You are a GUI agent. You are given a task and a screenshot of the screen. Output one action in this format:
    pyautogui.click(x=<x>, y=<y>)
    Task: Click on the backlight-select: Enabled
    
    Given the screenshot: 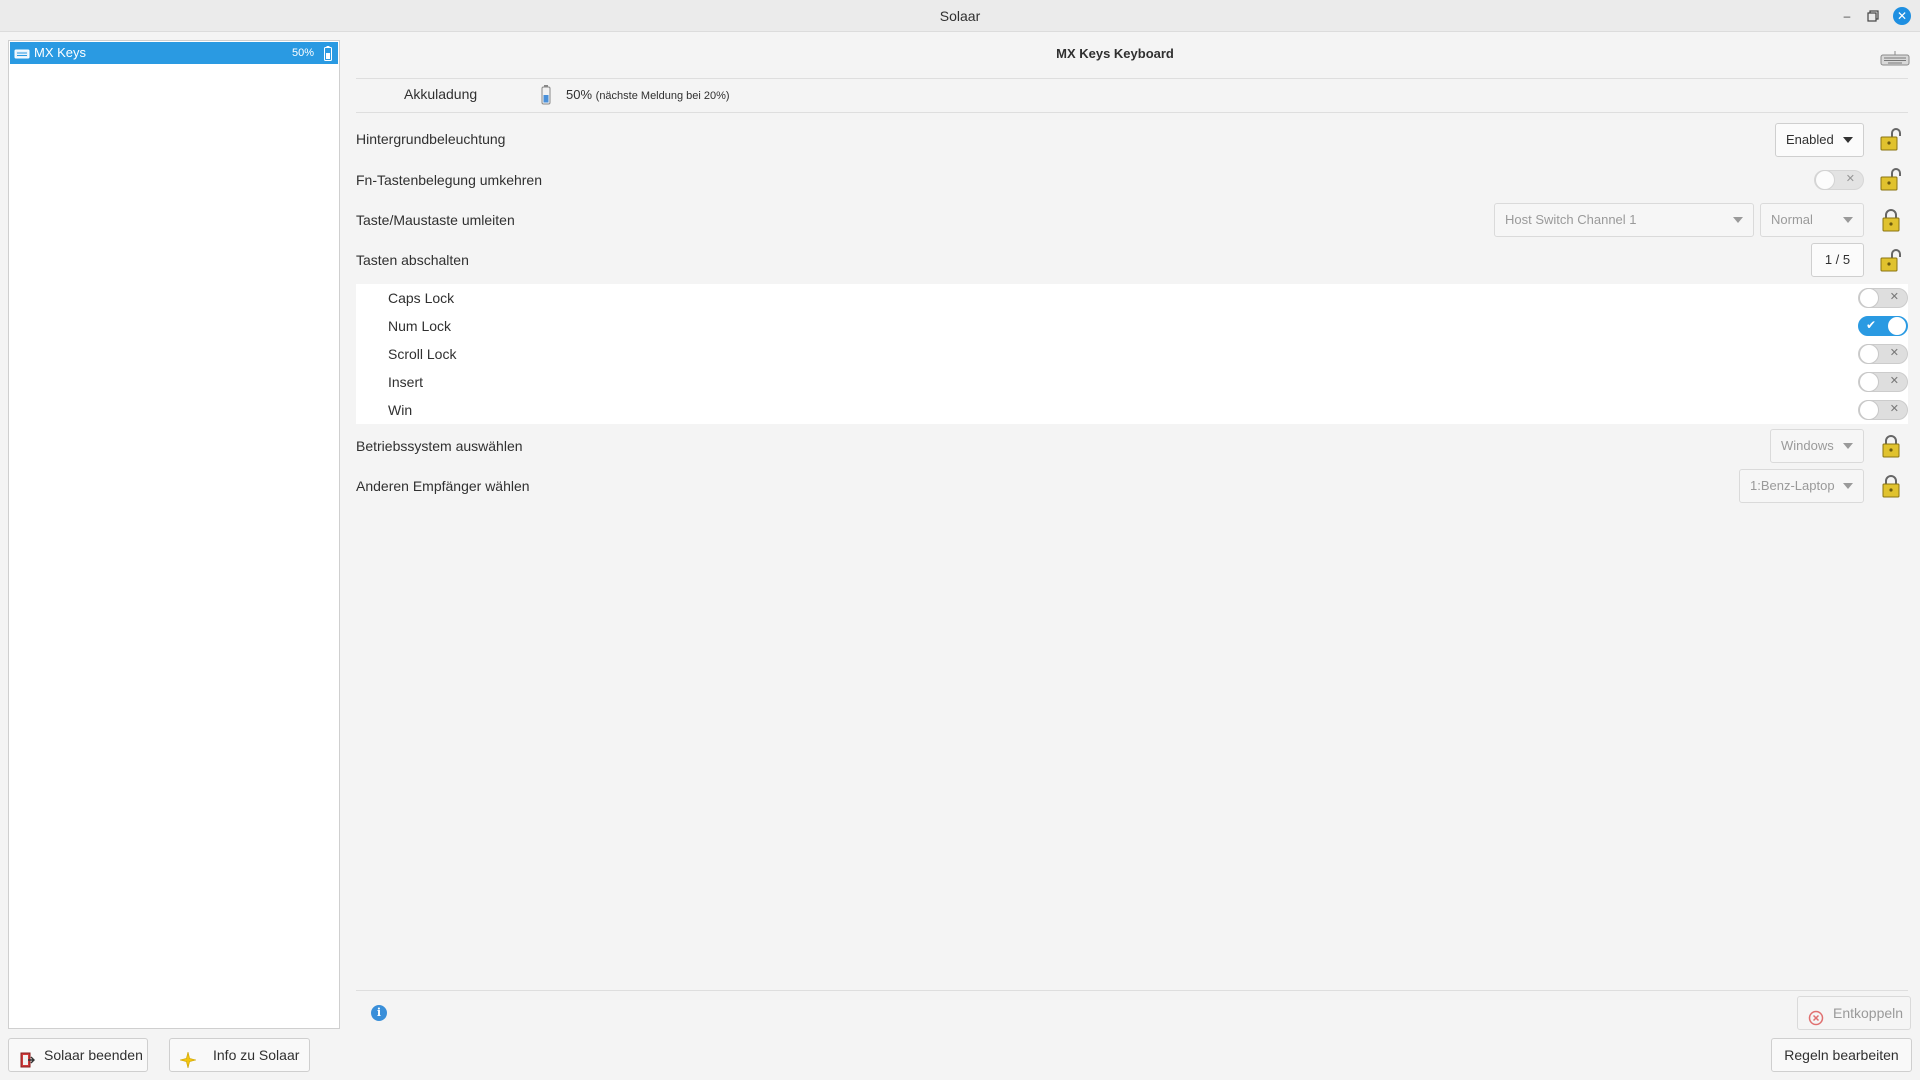 What is the action you would take?
    pyautogui.click(x=1819, y=140)
    